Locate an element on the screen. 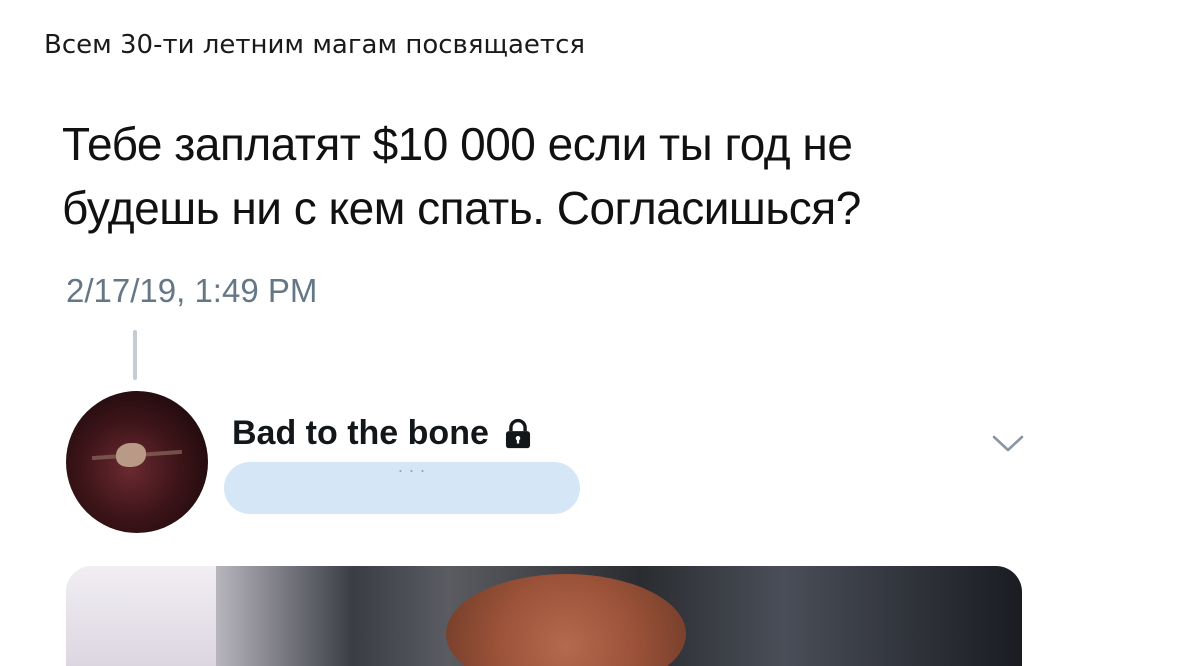 Image resolution: width=1200 pixels, height=666 pixels. tweet-text-line: Тебе заплатят $10 000 если ты год не is located at coordinates (457, 144).